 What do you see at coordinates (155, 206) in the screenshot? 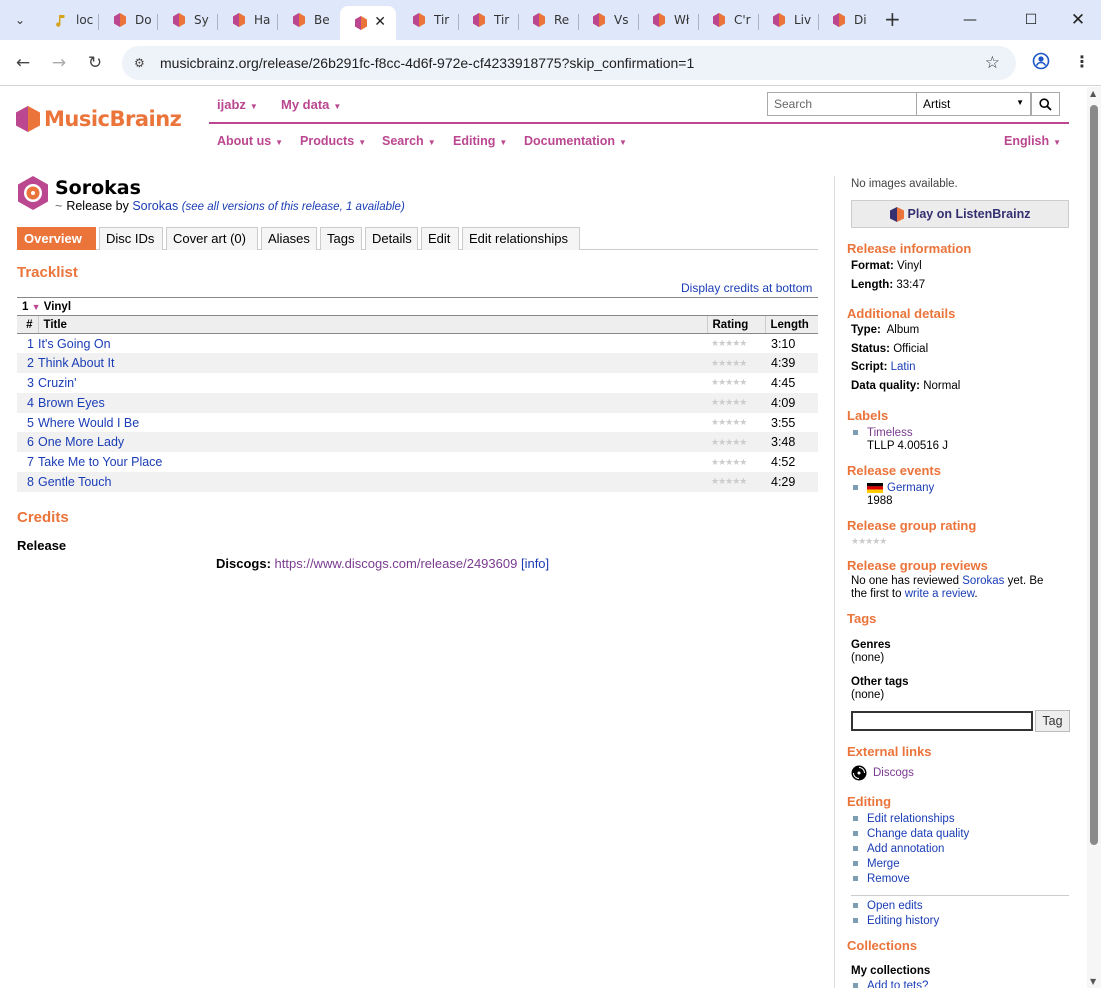
I see `artist-link: Sorokas` at bounding box center [155, 206].